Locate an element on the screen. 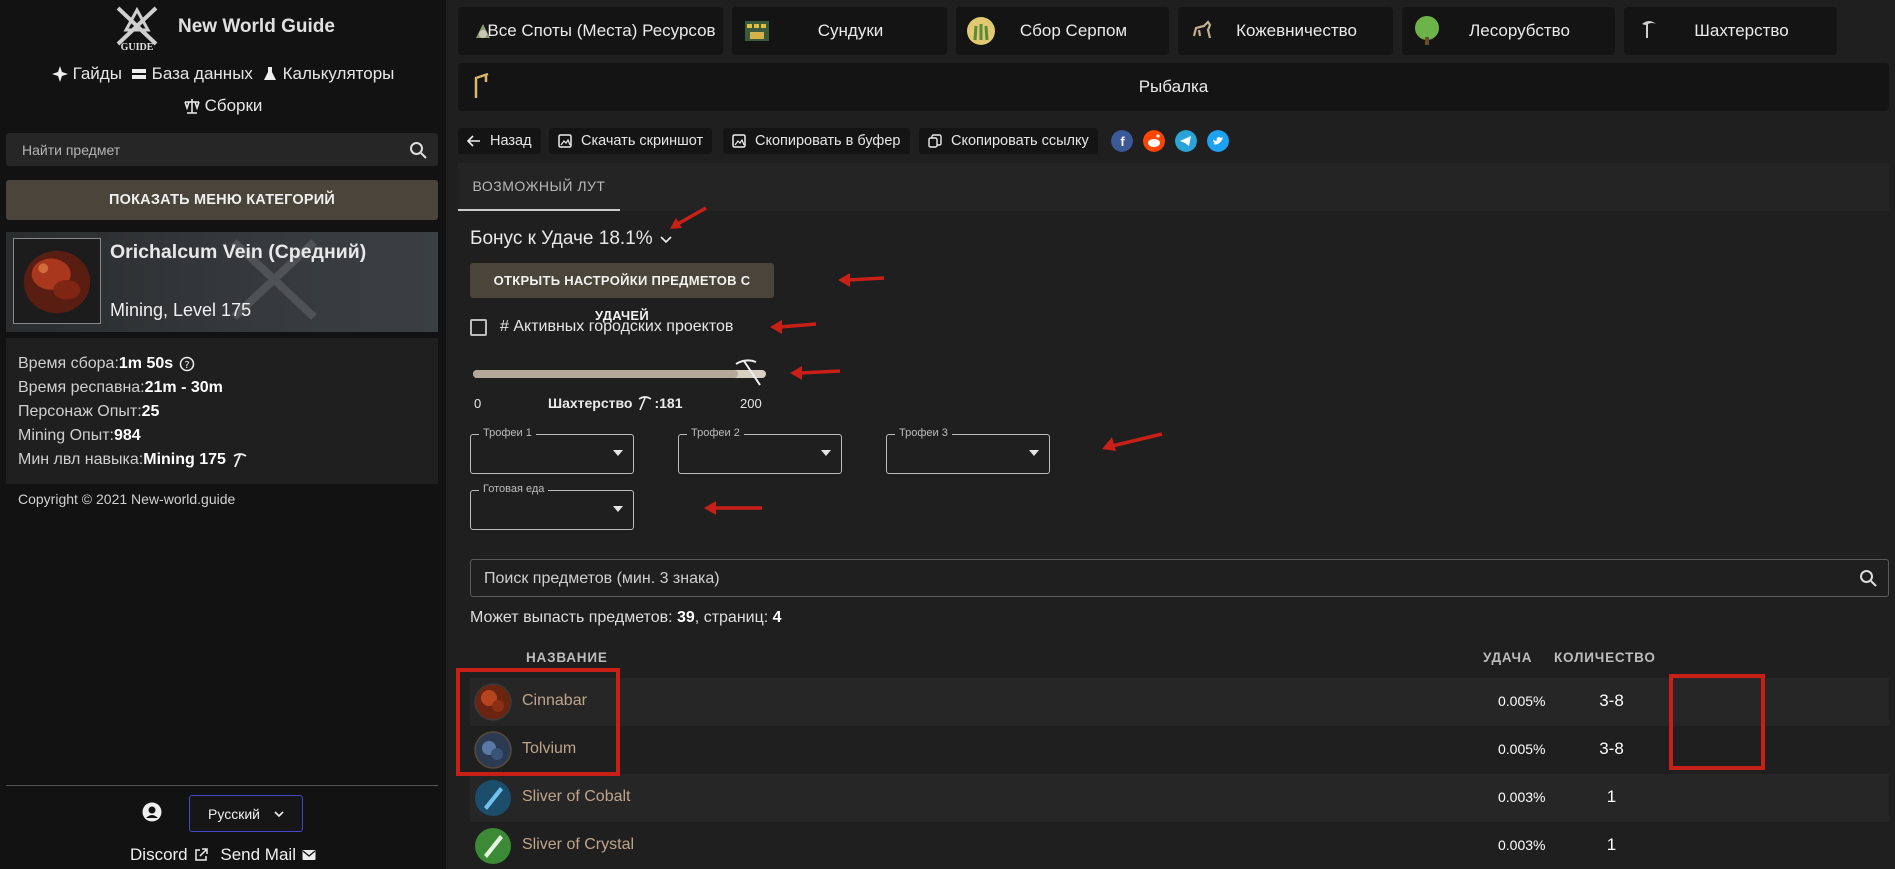 This screenshot has height=869, width=1895. annotation-highlight-box is located at coordinates (1717, 722).